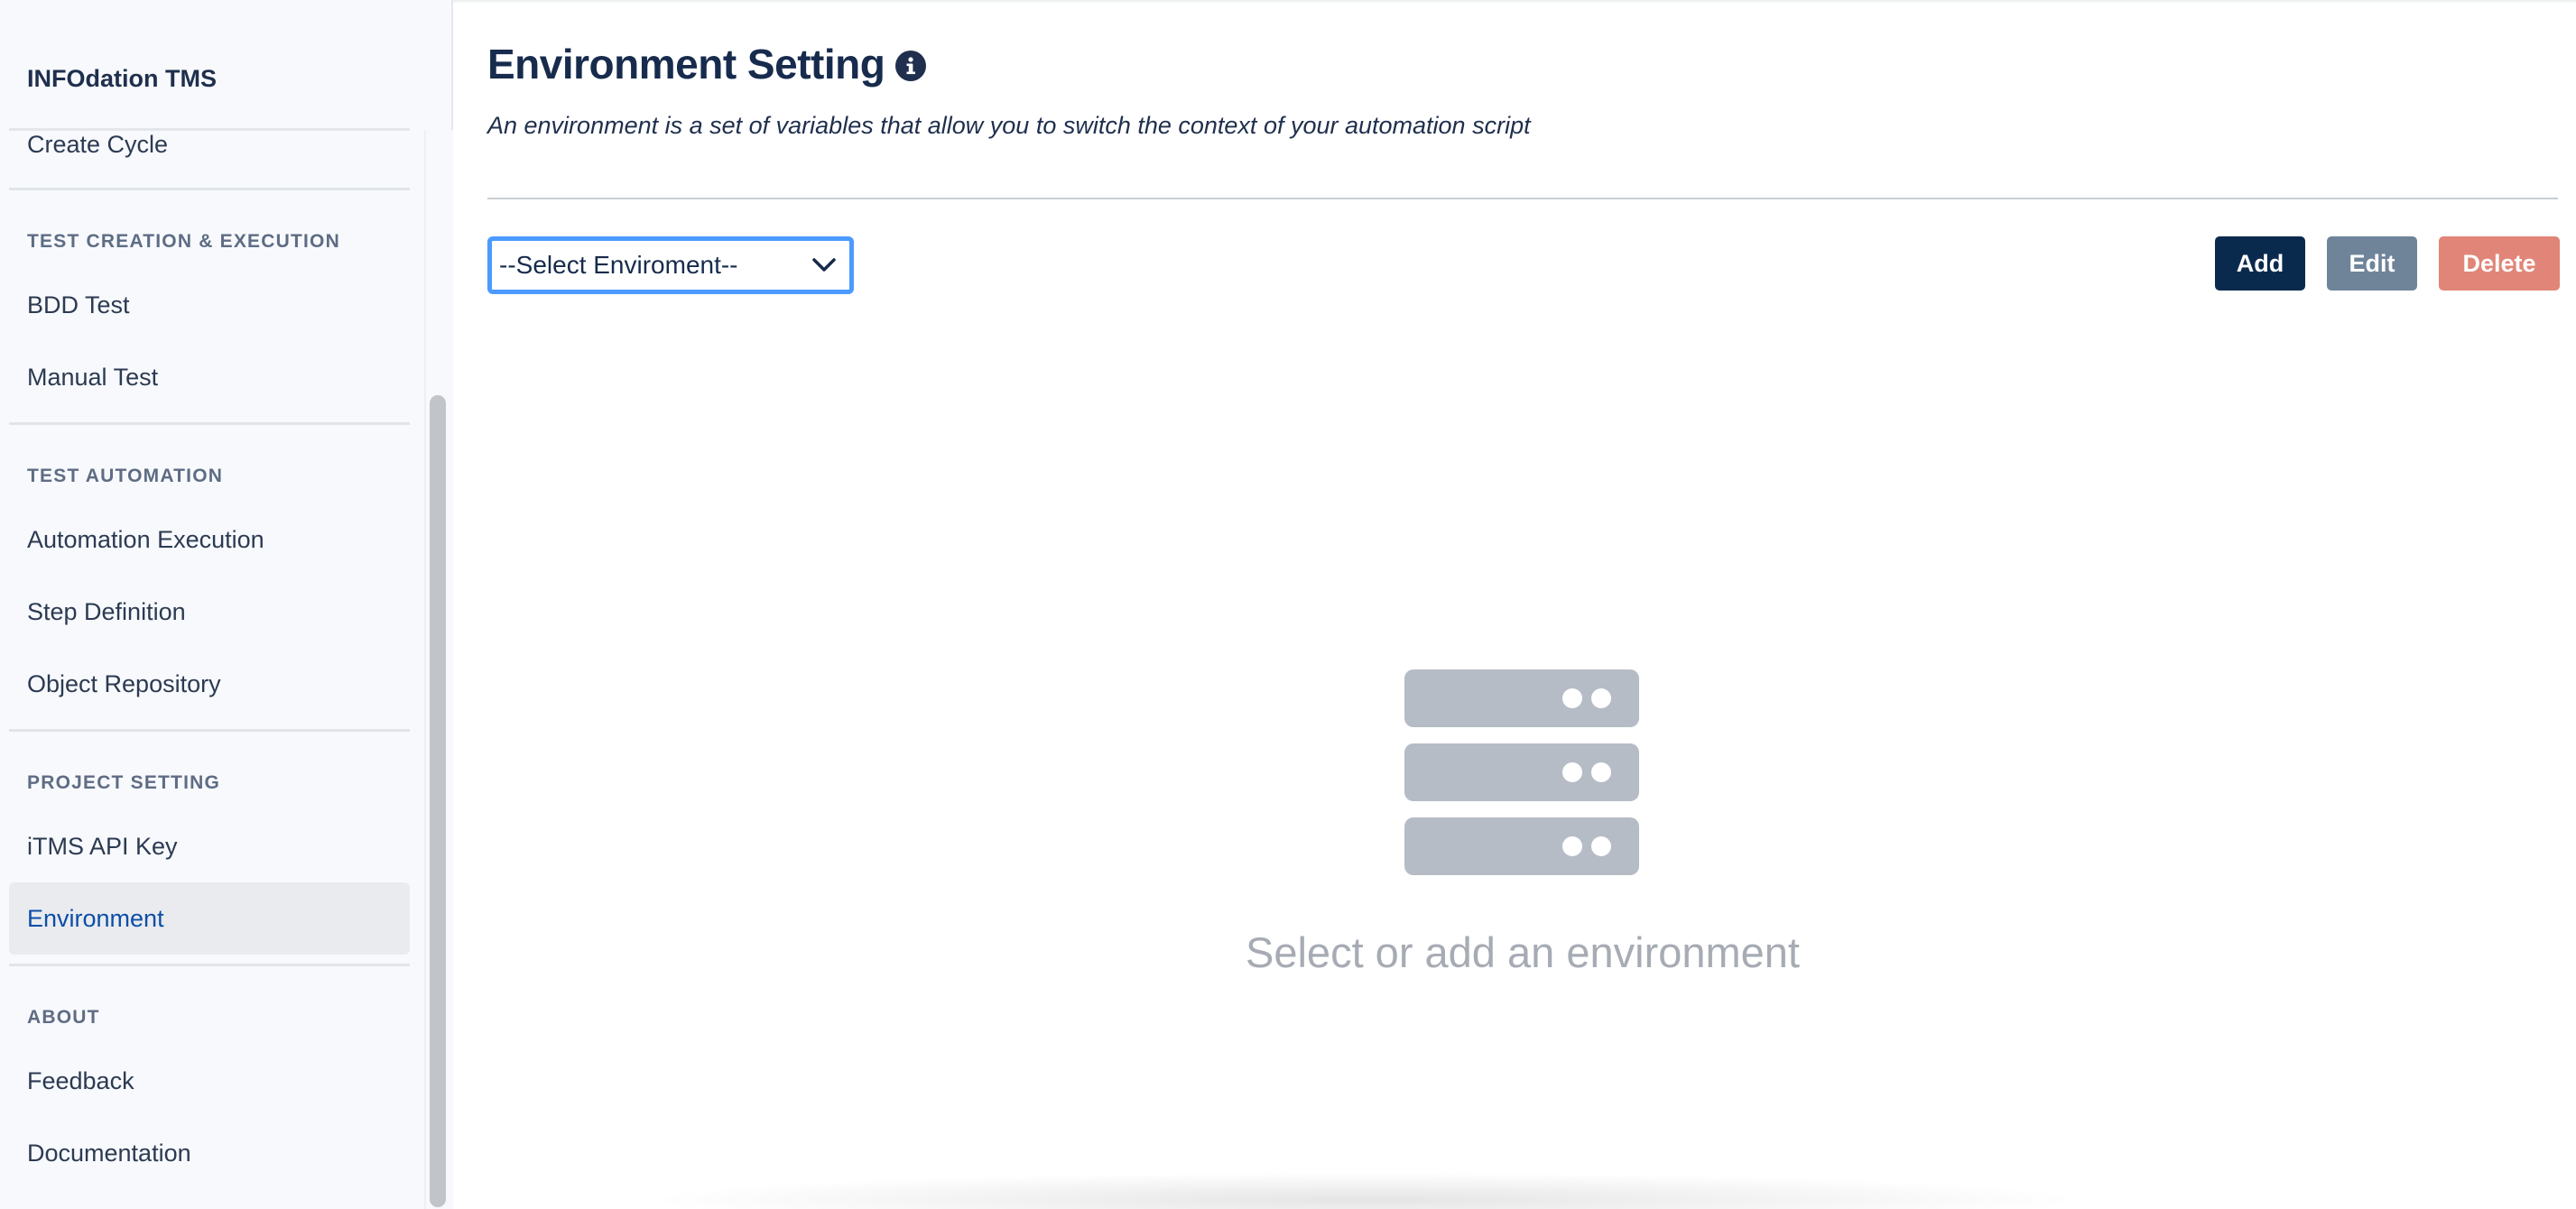  I want to click on sidebar-item-label: Documentation, so click(109, 1153).